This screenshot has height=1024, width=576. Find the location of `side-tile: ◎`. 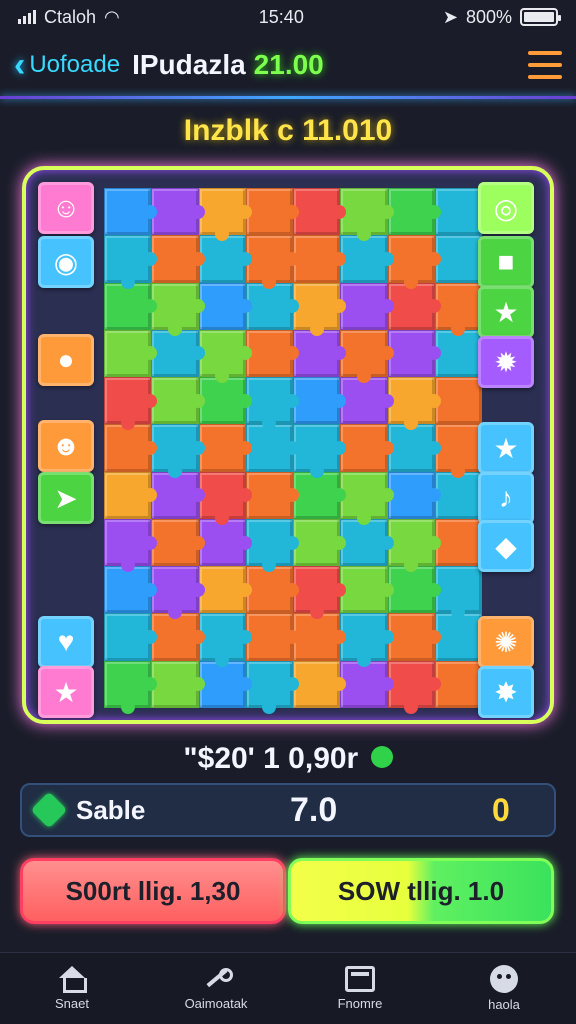

side-tile: ◎ is located at coordinates (506, 208).